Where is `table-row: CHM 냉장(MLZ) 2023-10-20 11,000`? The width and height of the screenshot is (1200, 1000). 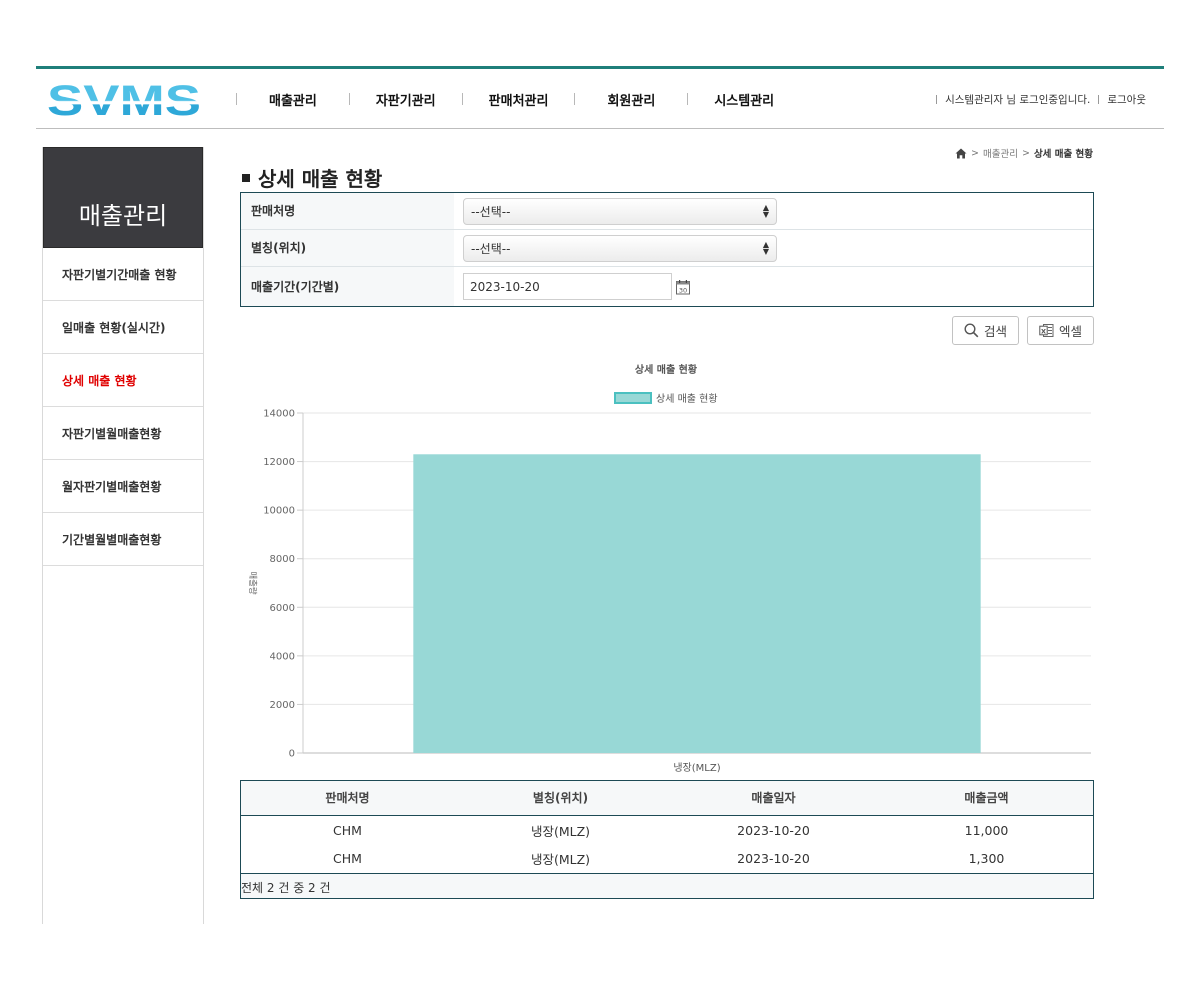
table-row: CHM 냉장(MLZ) 2023-10-20 11,000 is located at coordinates (667, 829).